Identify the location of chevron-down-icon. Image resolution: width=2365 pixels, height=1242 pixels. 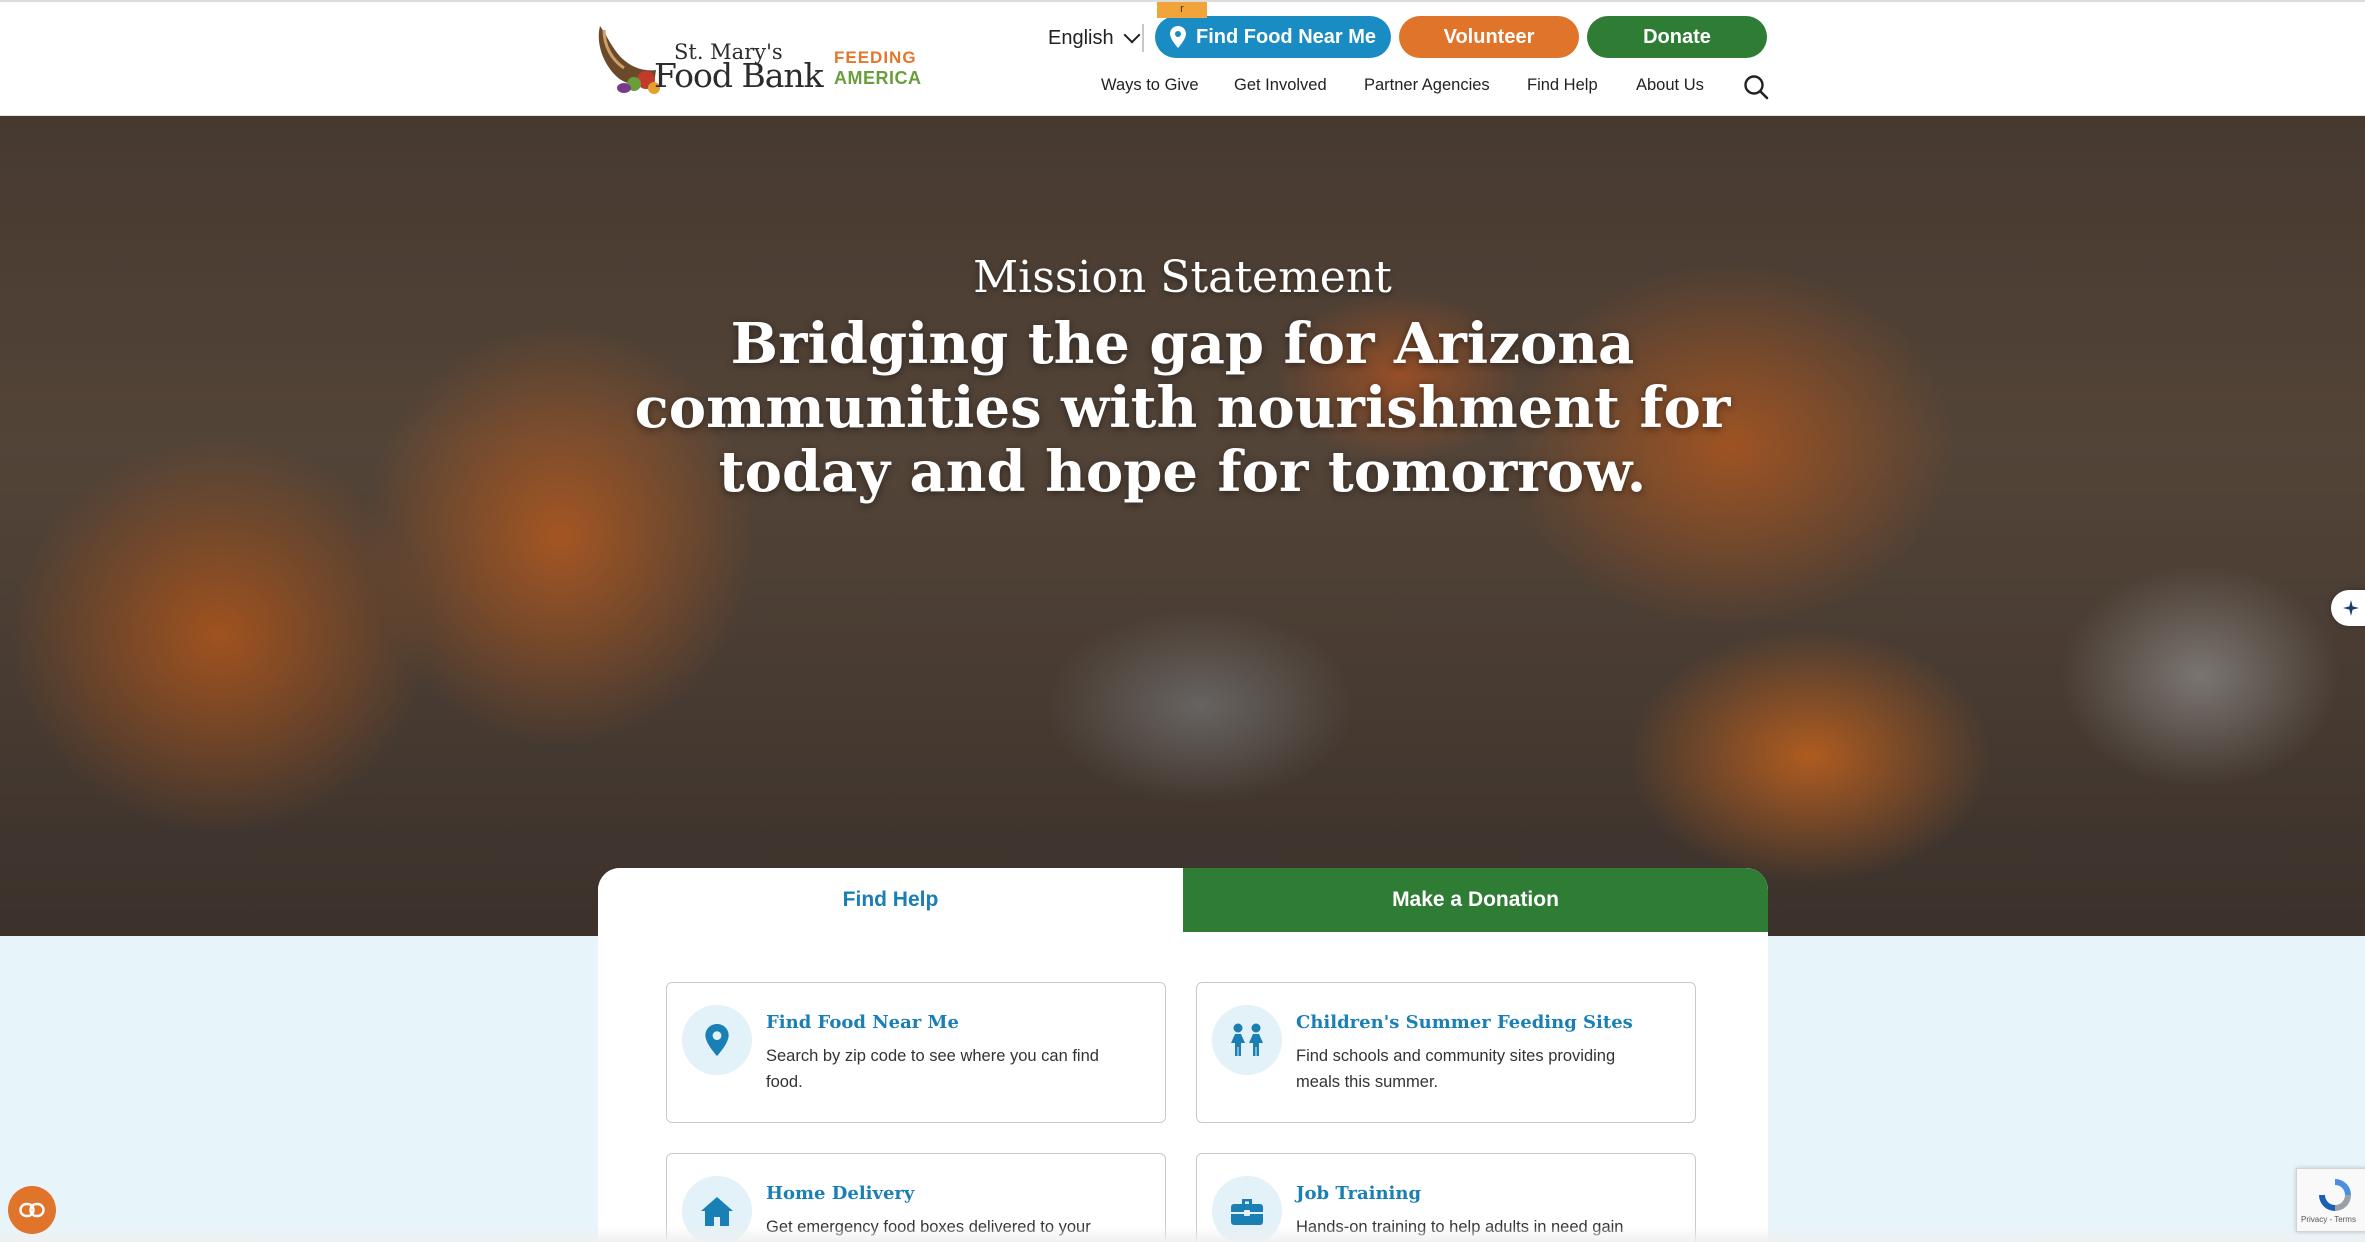
(1132, 35).